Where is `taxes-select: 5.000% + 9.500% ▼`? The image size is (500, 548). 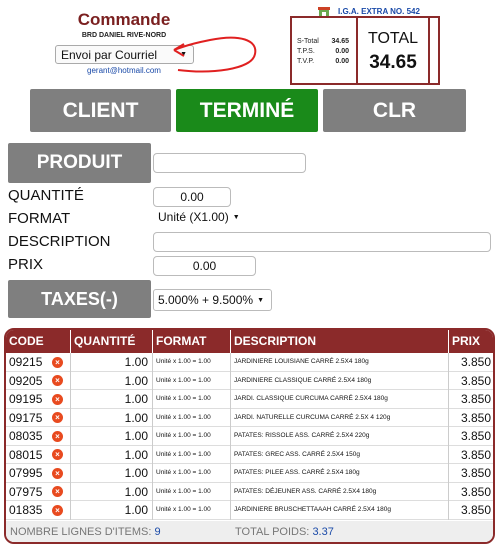 taxes-select: 5.000% + 9.500% ▼ is located at coordinates (212, 300).